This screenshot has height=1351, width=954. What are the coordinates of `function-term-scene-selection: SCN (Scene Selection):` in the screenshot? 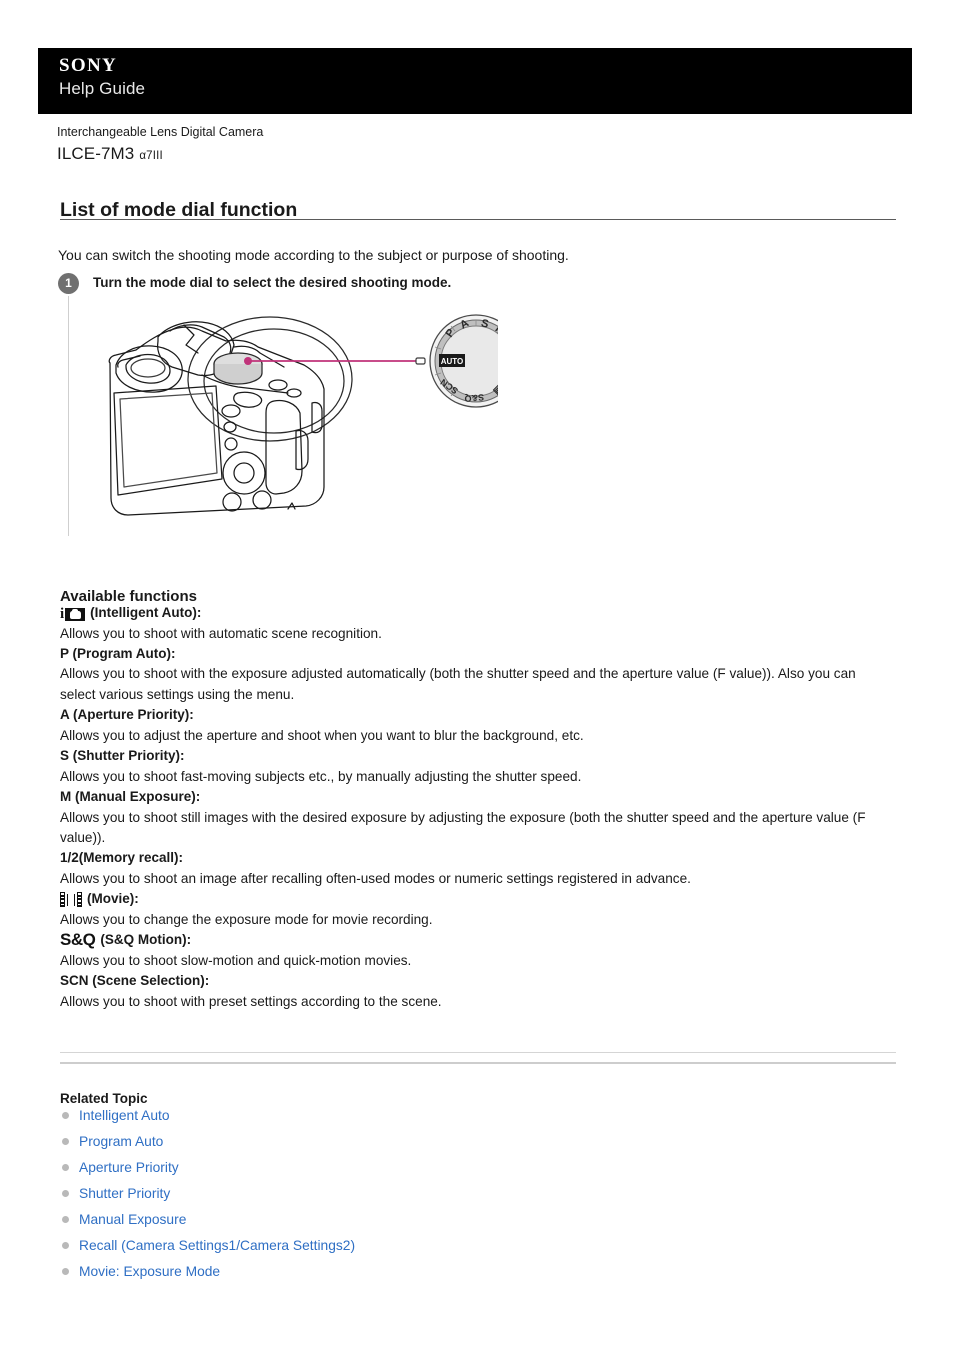 It's located at (135, 981).